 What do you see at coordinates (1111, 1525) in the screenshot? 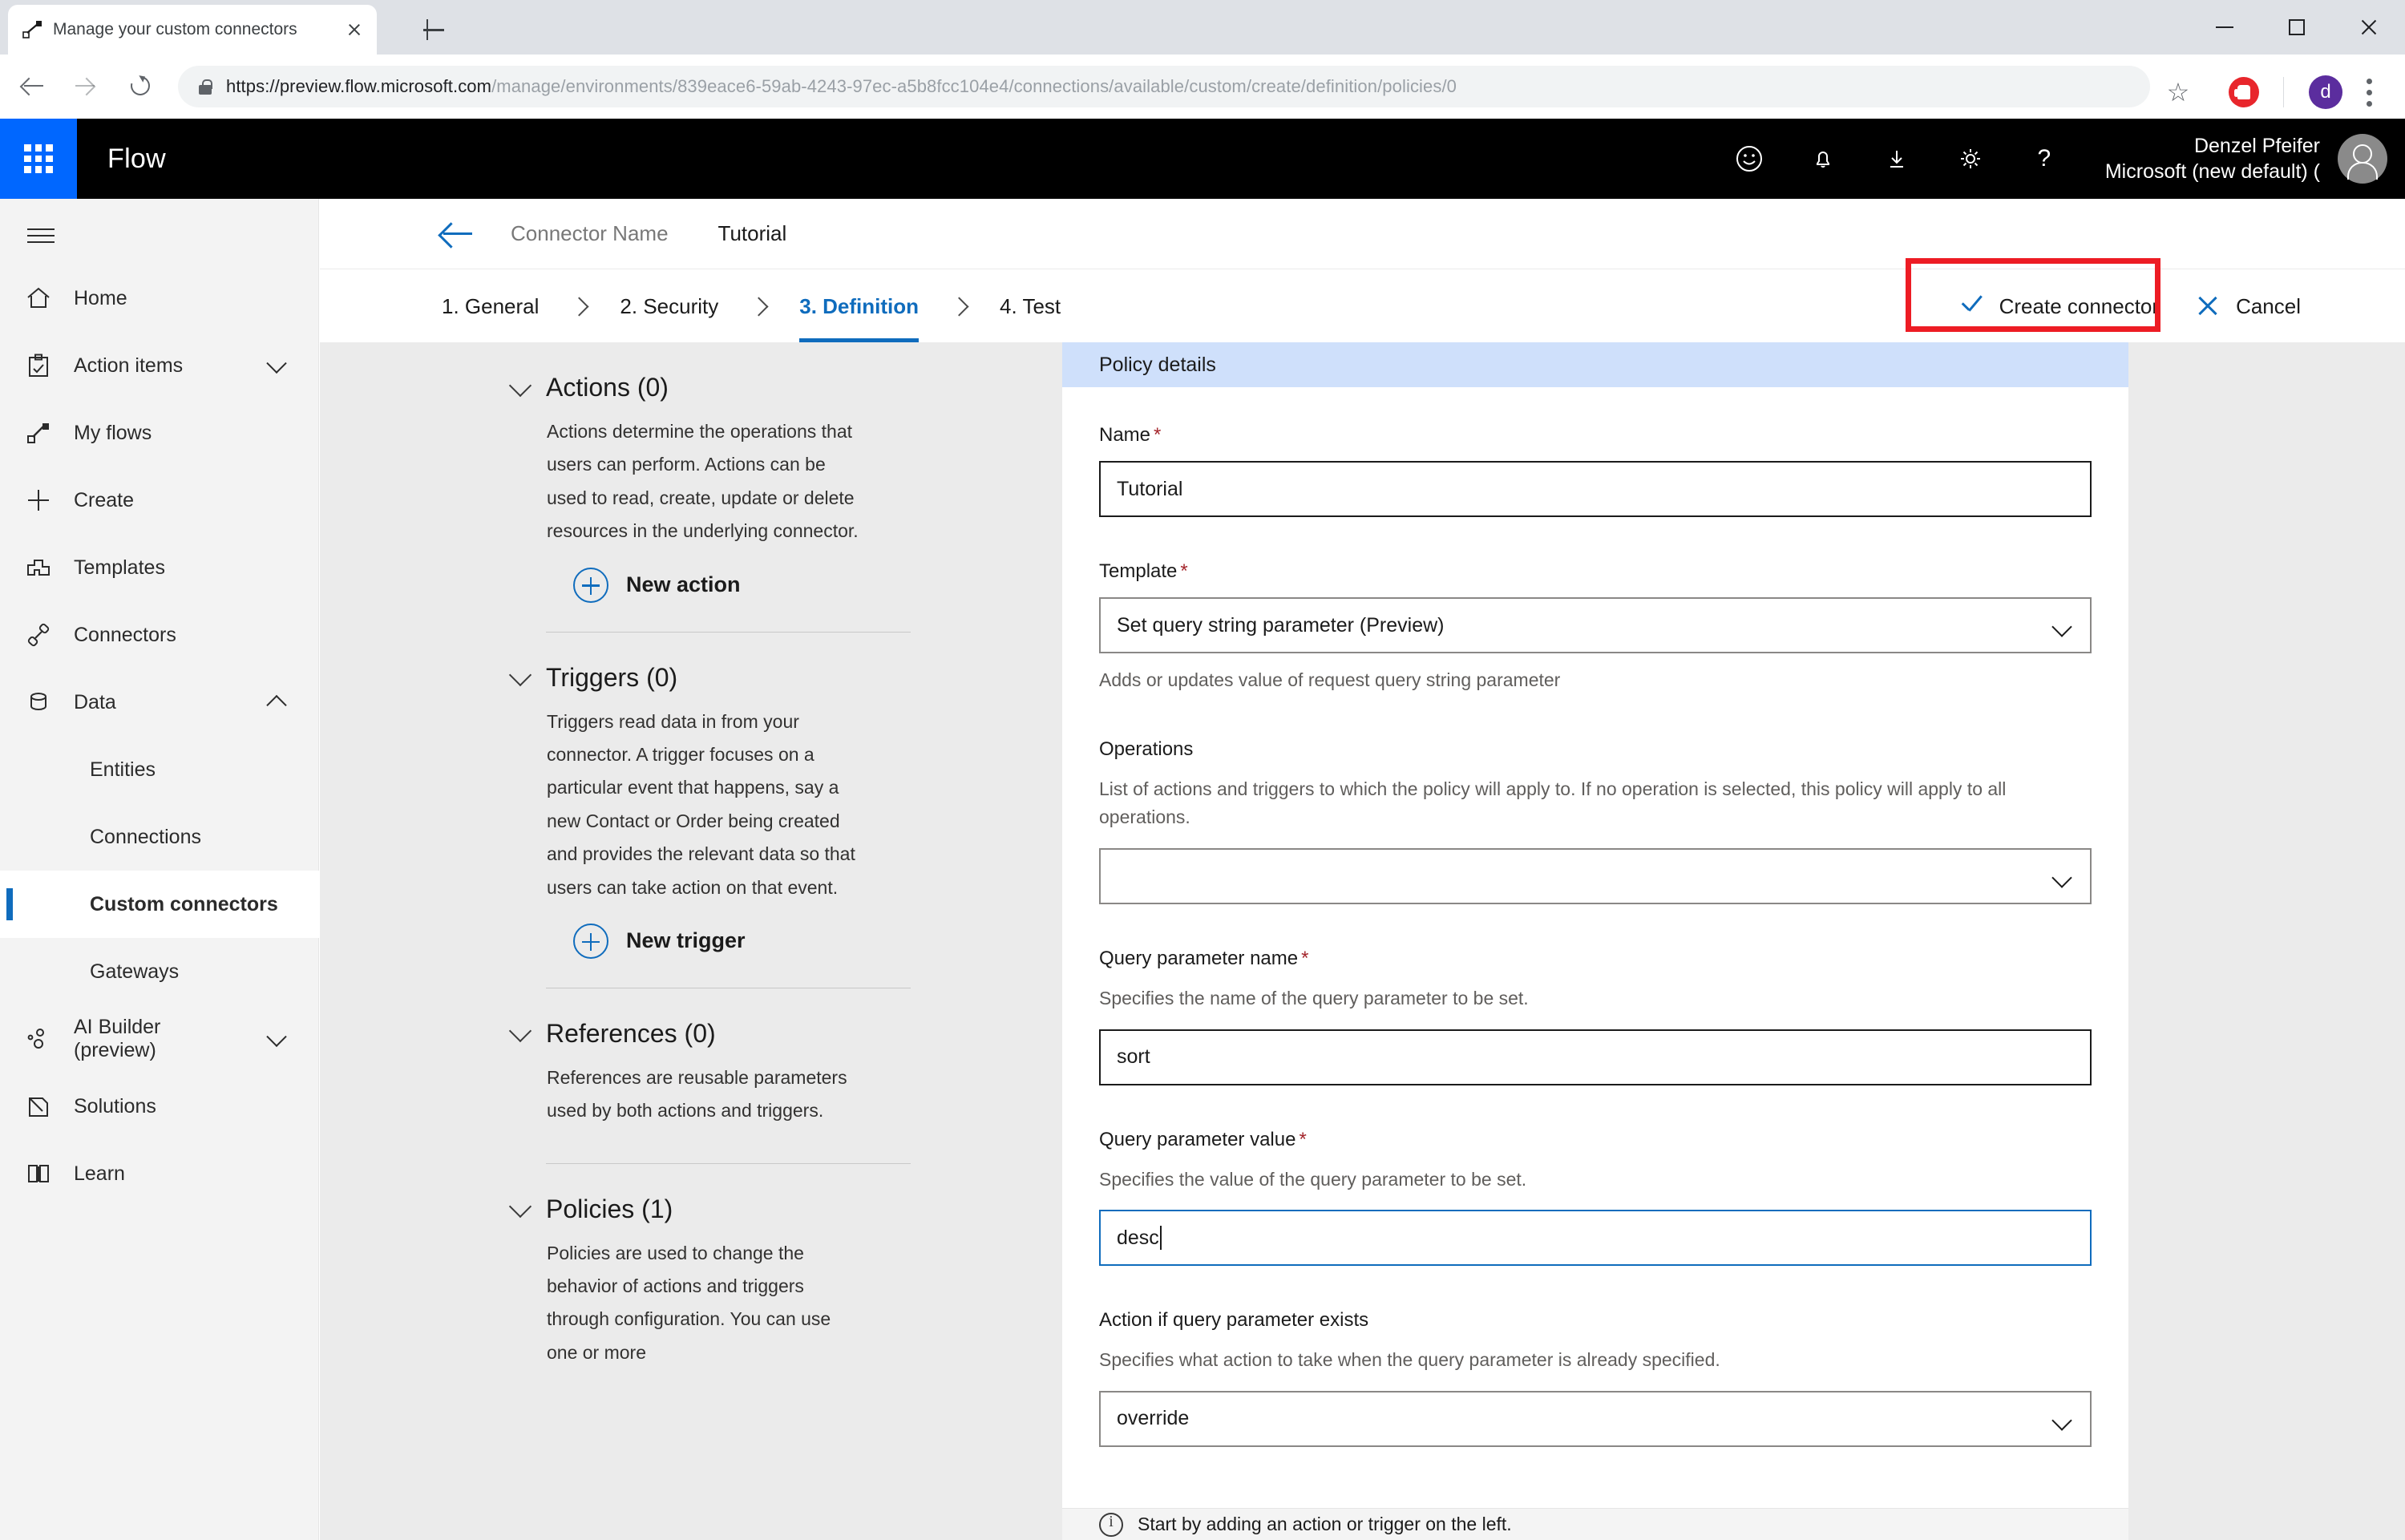
I see `info-icon` at bounding box center [1111, 1525].